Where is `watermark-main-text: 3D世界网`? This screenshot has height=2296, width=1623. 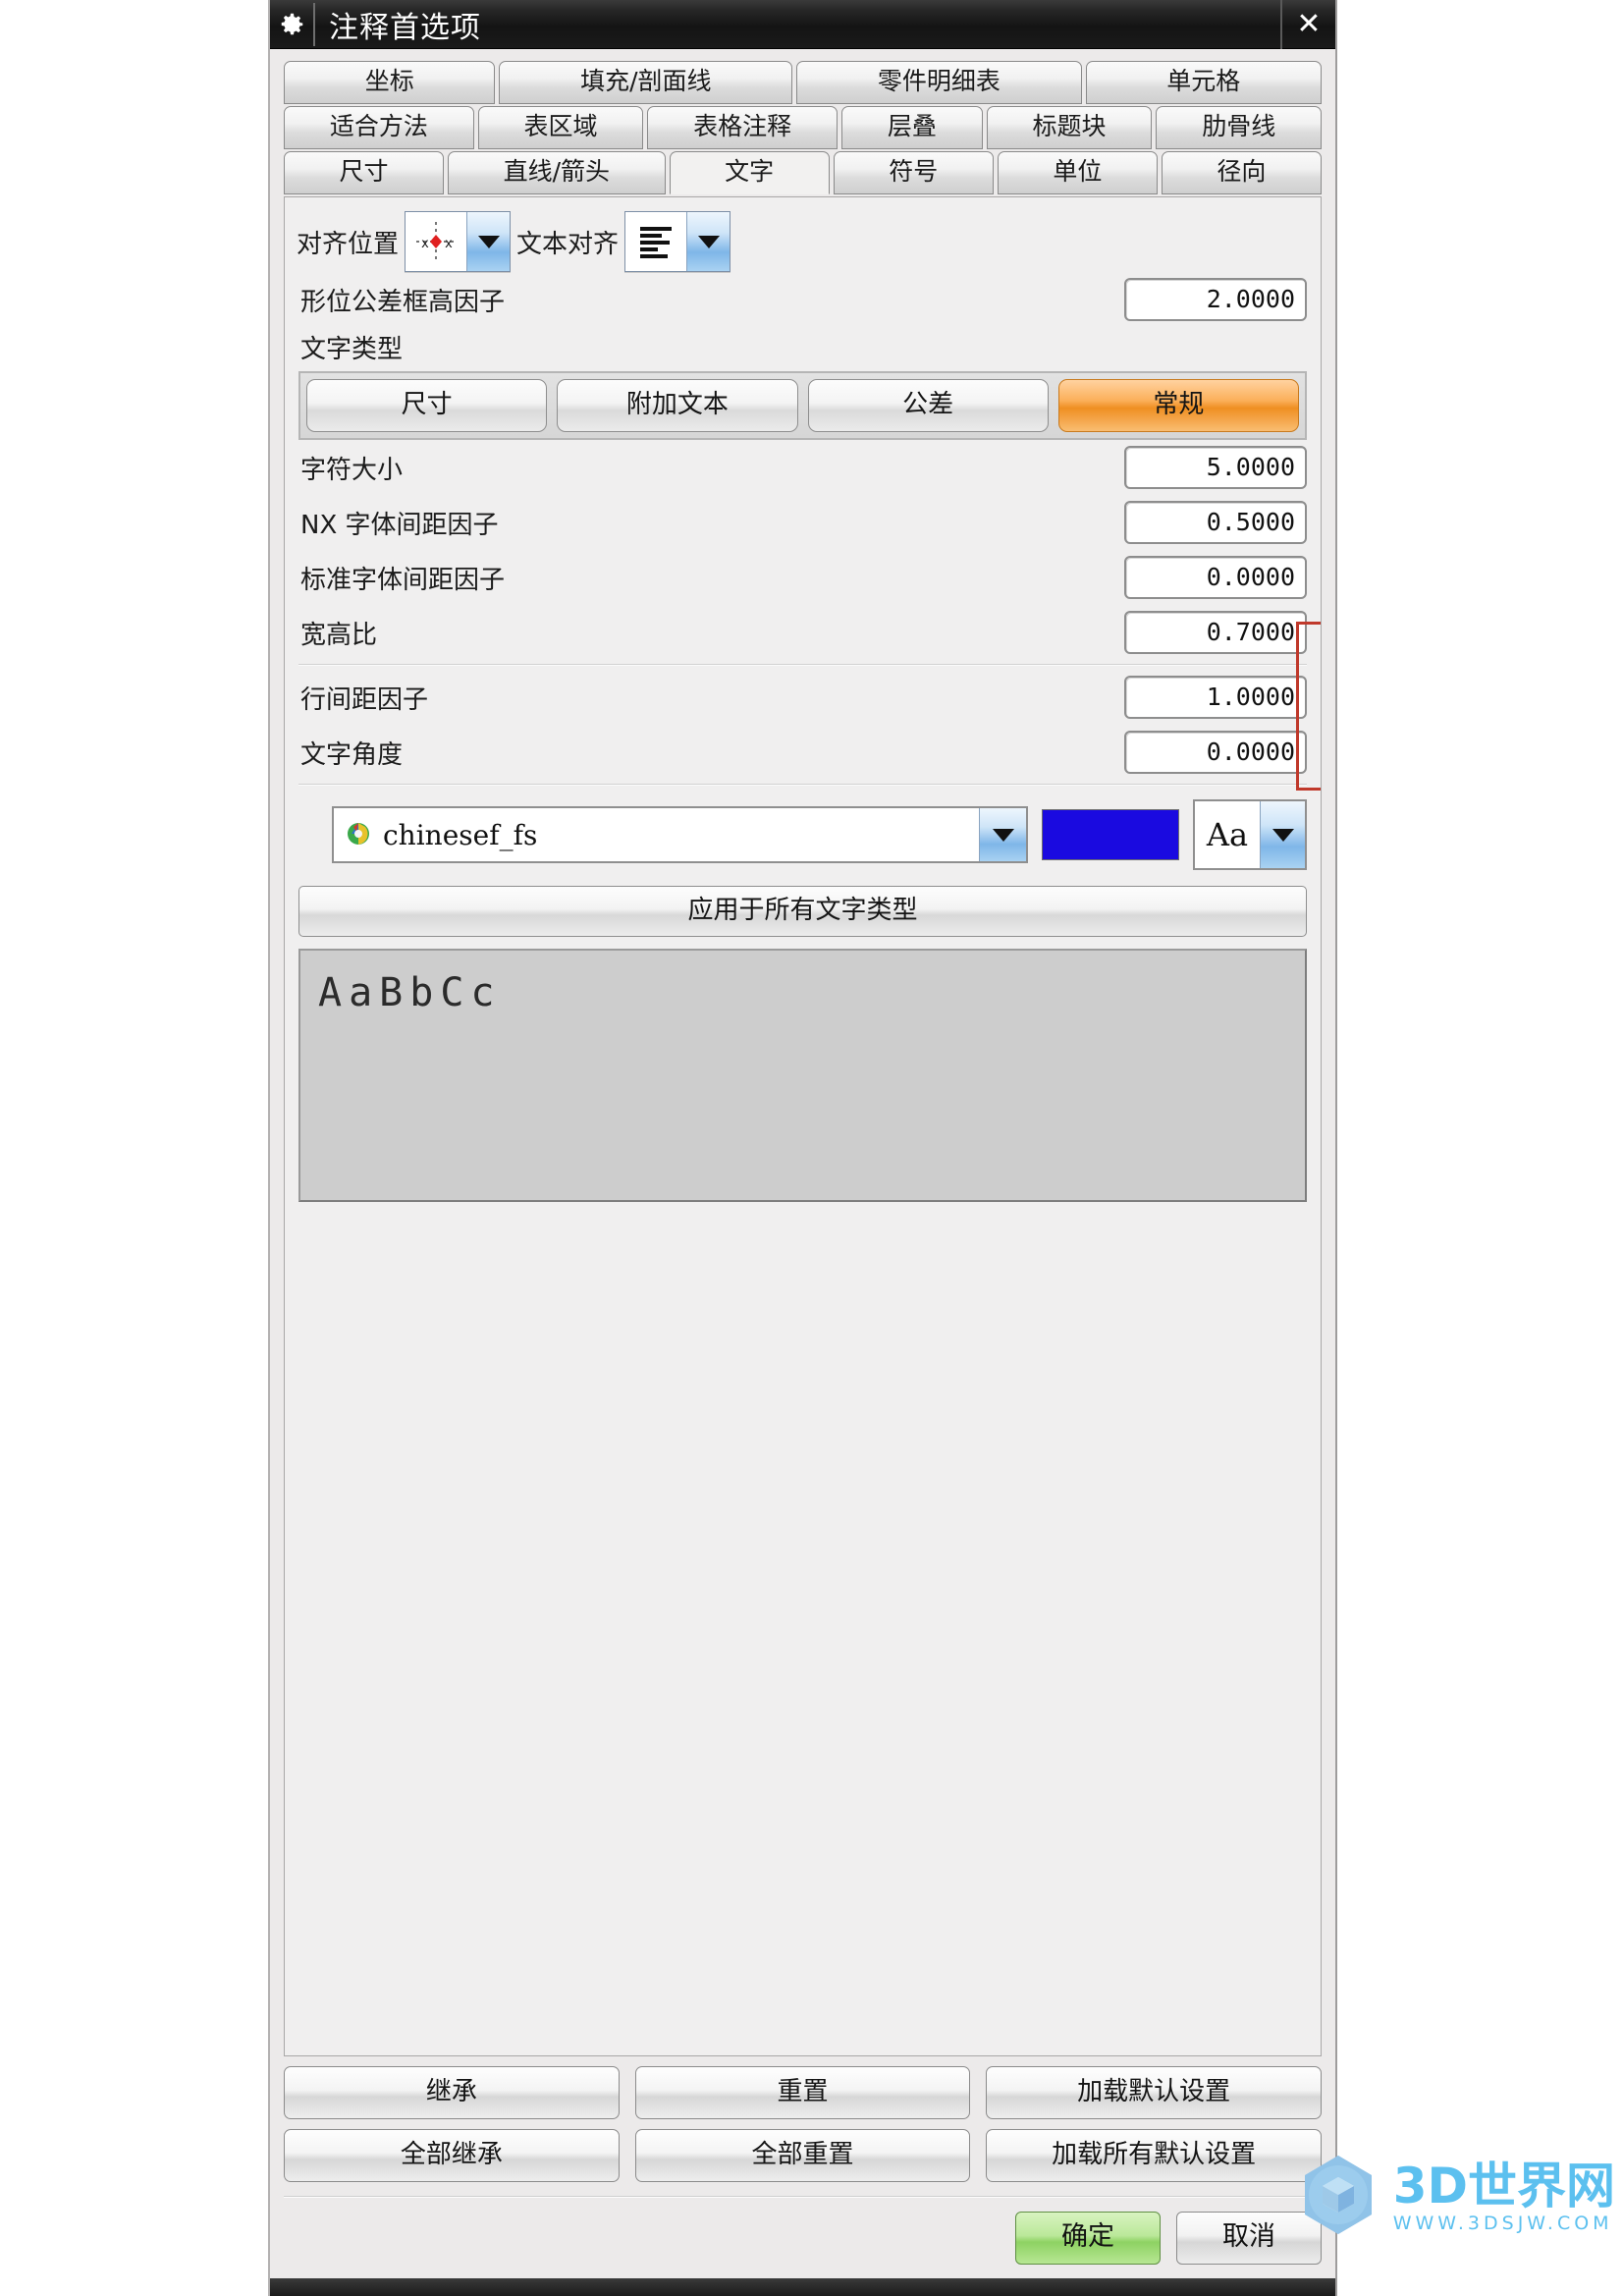 watermark-main-text: 3D世界网 is located at coordinates (1503, 2186).